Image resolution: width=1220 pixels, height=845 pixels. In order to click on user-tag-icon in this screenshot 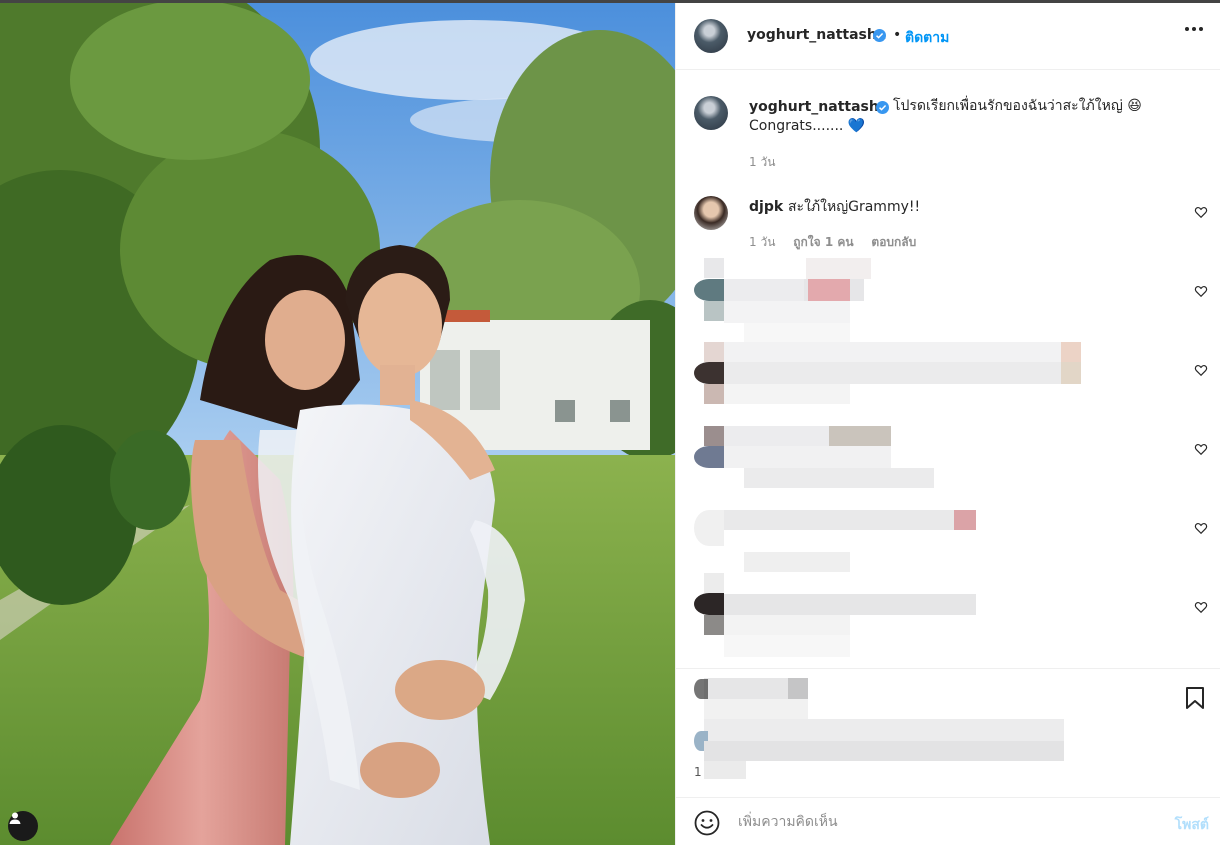, I will do `click(15, 818)`.